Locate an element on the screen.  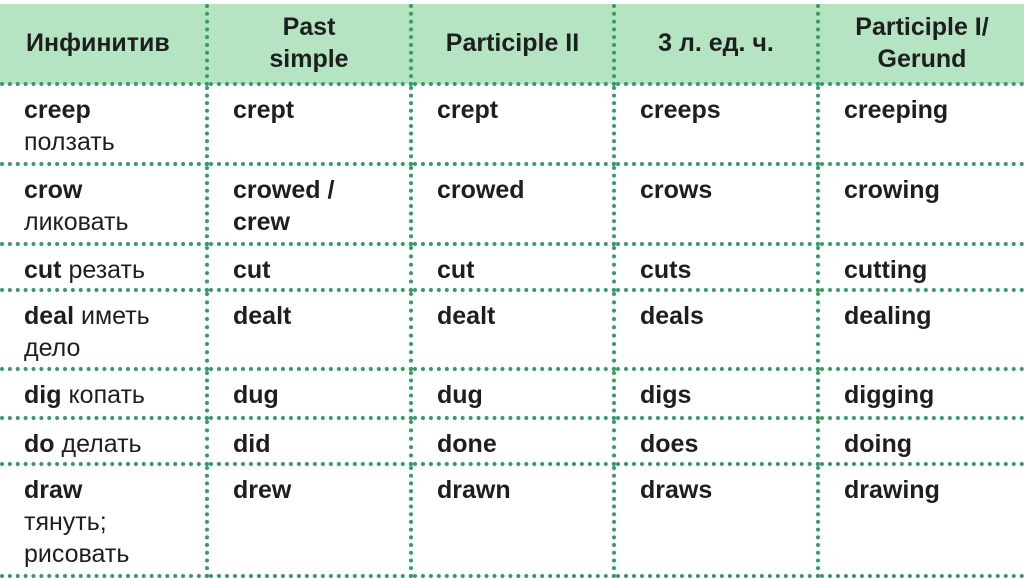
table-row: deal иметь дело dealt dealt deals dealing is located at coordinates (512, 329).